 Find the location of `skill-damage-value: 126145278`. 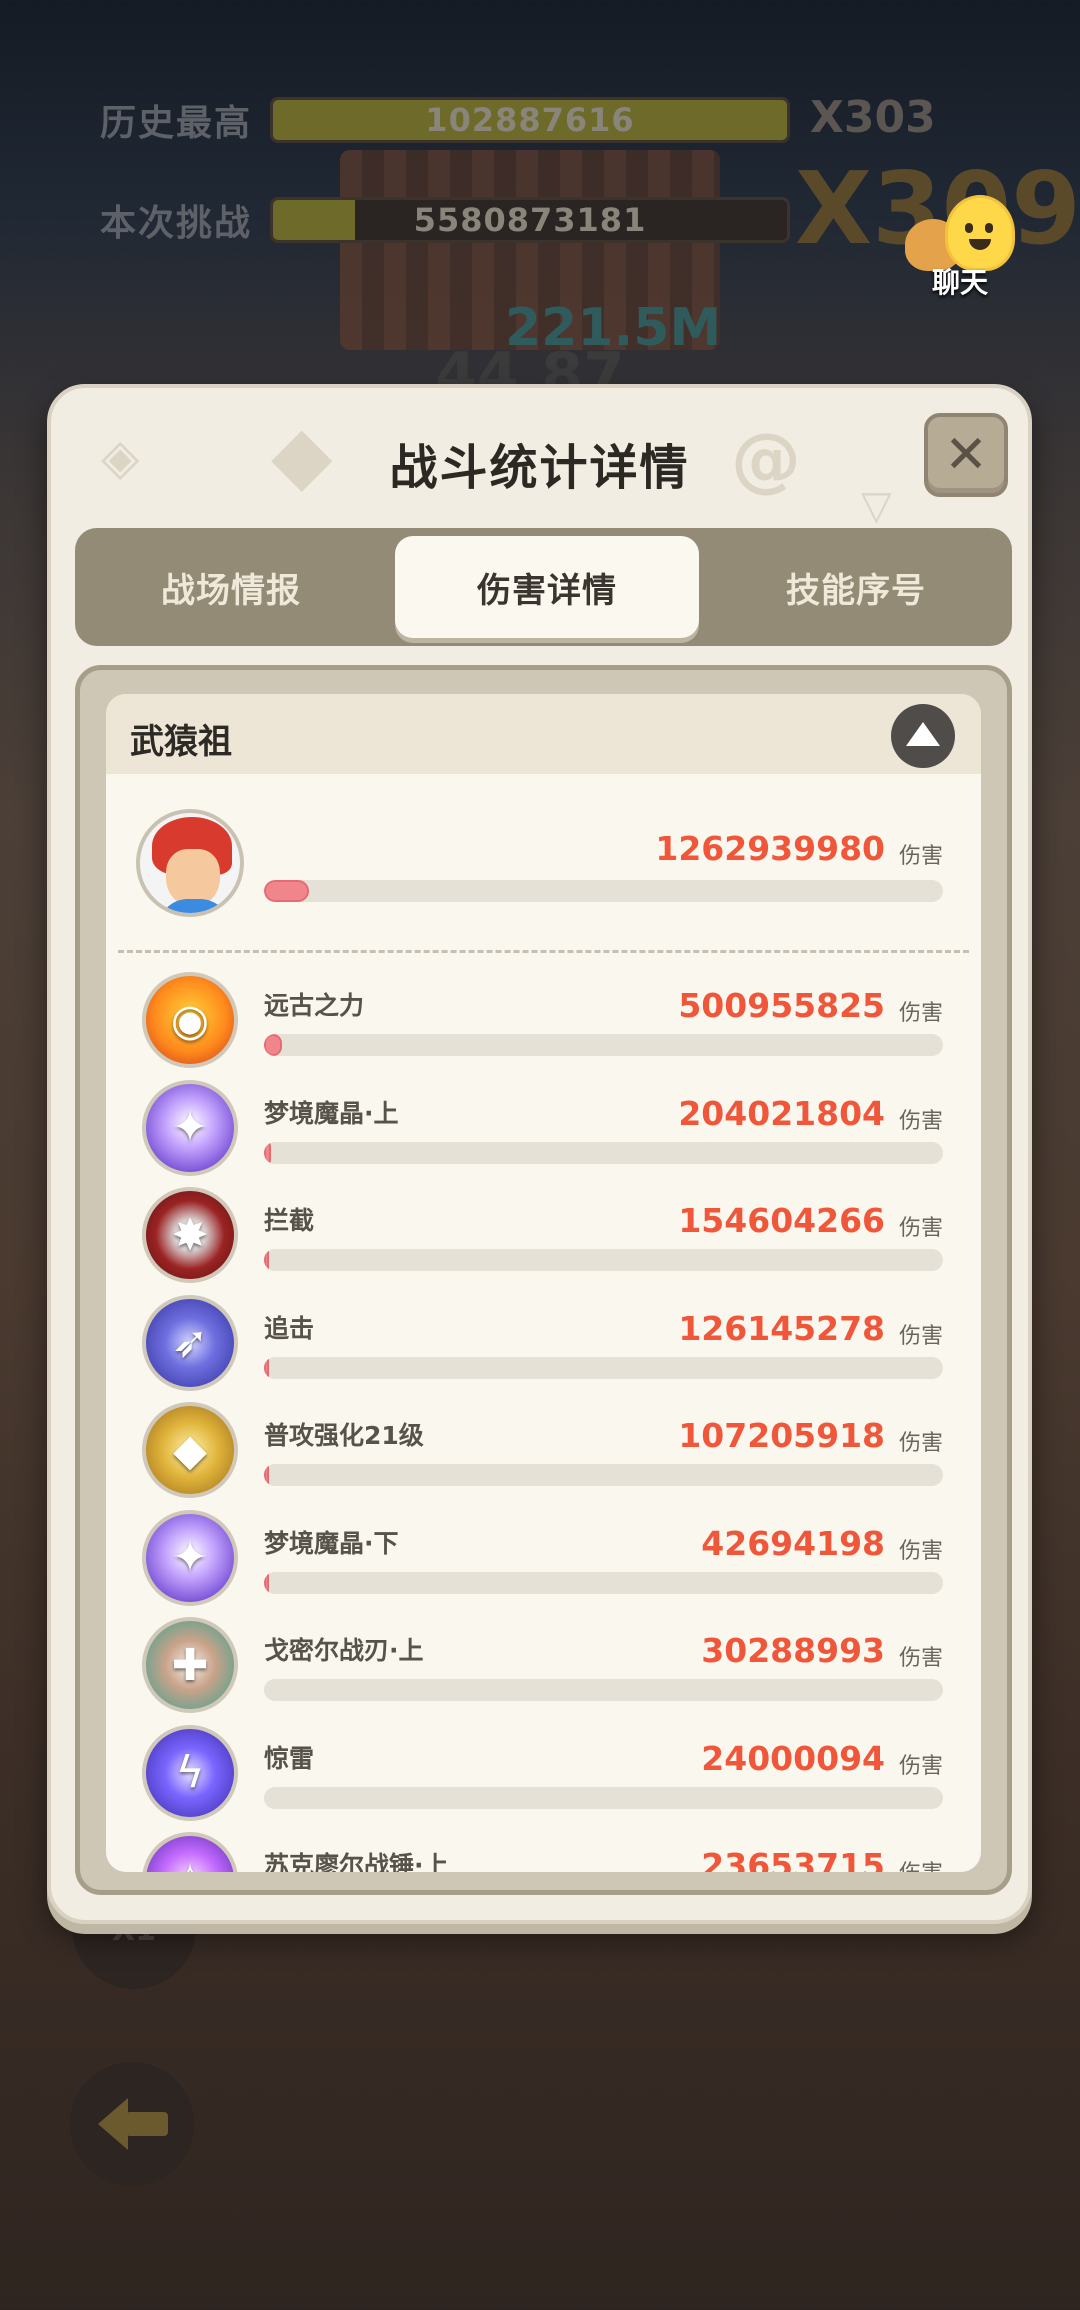

skill-damage-value: 126145278 is located at coordinates (781, 1328).